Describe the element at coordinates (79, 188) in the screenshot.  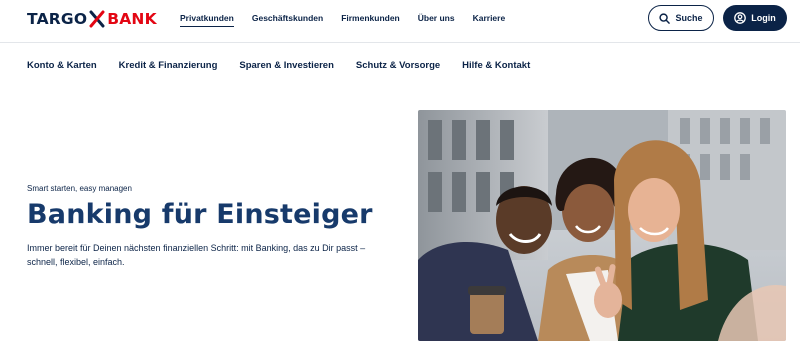
I see `hero-eyebrow: Smart starten, easy managen` at that location.